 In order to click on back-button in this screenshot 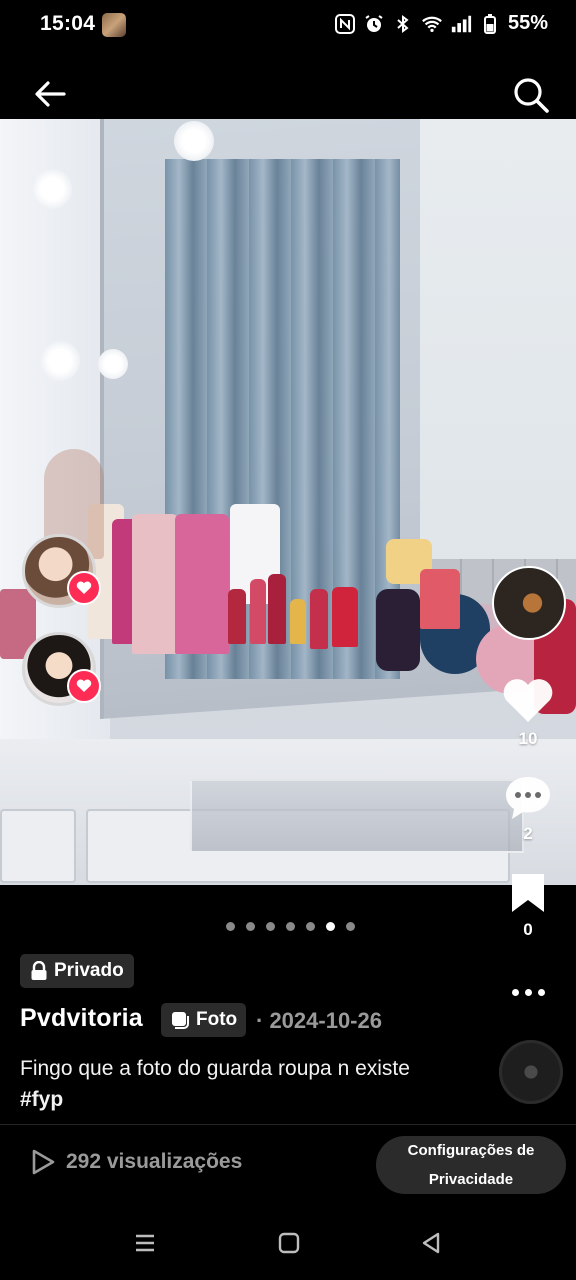, I will do `click(50, 94)`.